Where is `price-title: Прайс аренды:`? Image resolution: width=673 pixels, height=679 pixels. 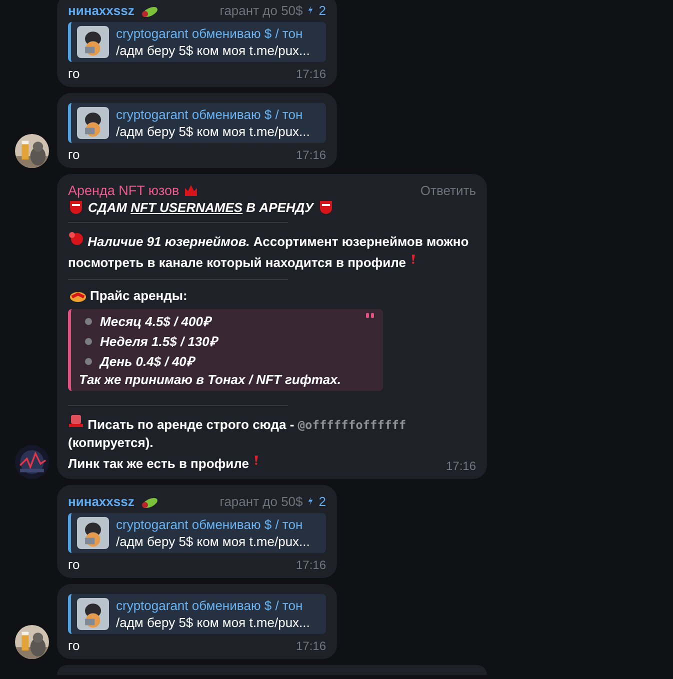 price-title: Прайс аренды: is located at coordinates (139, 296).